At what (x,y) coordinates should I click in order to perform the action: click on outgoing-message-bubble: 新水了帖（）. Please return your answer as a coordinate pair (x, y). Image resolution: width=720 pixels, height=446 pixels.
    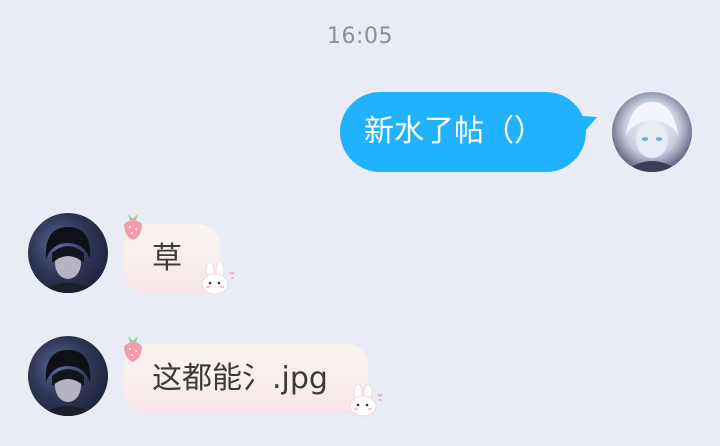
    Looking at the image, I should click on (470, 132).